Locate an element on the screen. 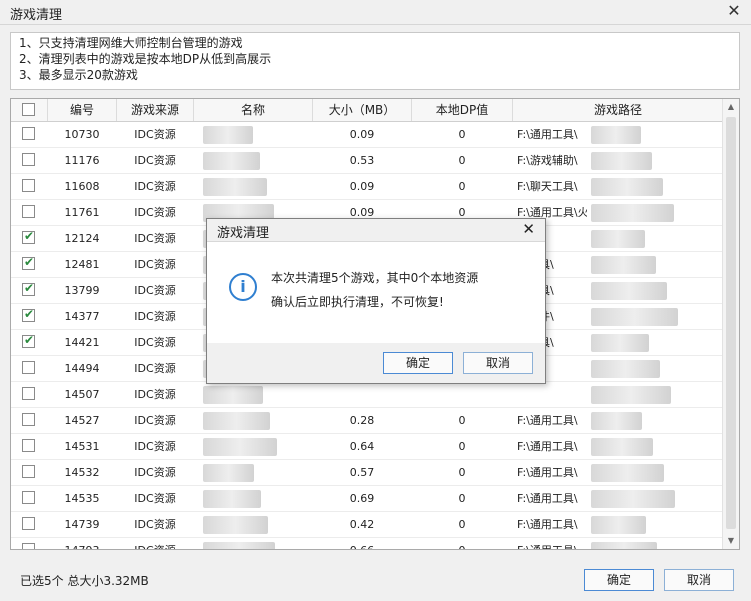 Image resolution: width=751 pixels, height=601 pixels. table-row: 14532 IDC资源 0.57 0 F:\通用工具\ is located at coordinates (367, 473).